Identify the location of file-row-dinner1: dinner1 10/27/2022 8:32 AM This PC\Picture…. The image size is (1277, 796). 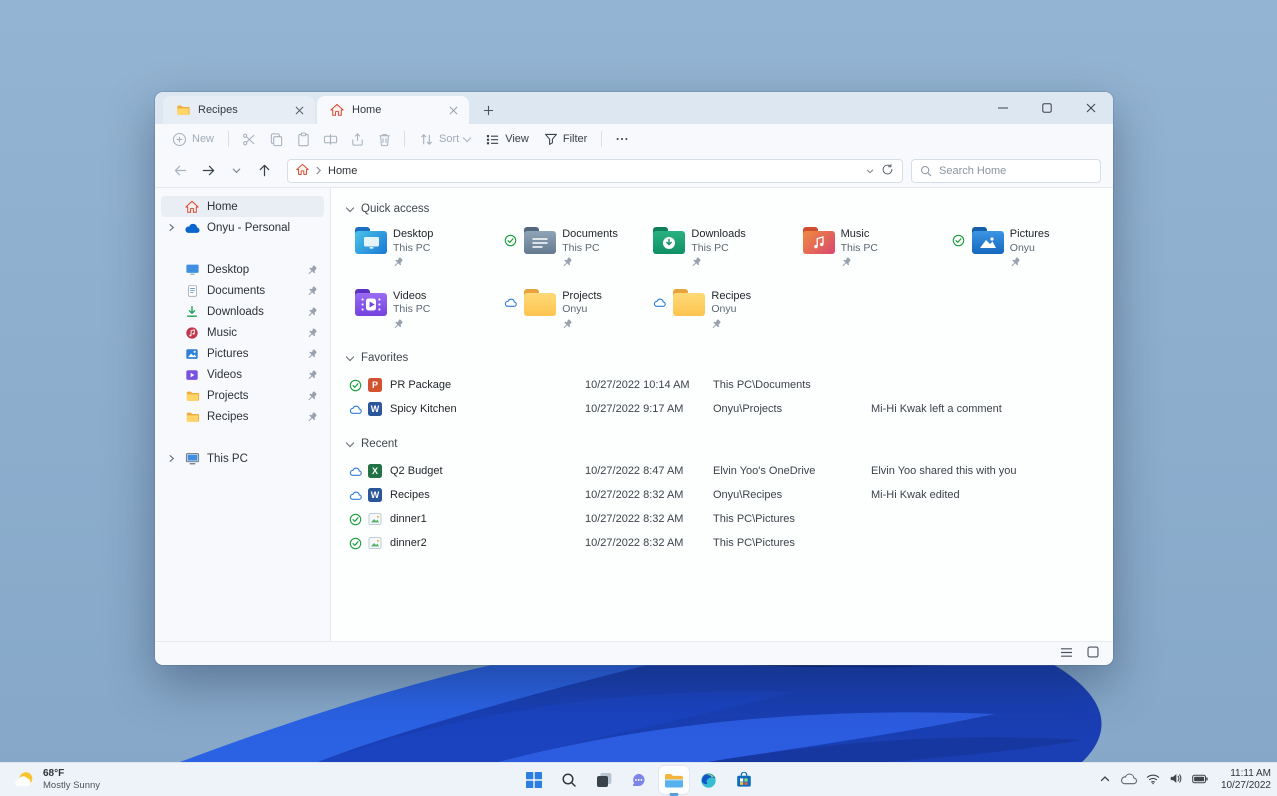
(721, 519).